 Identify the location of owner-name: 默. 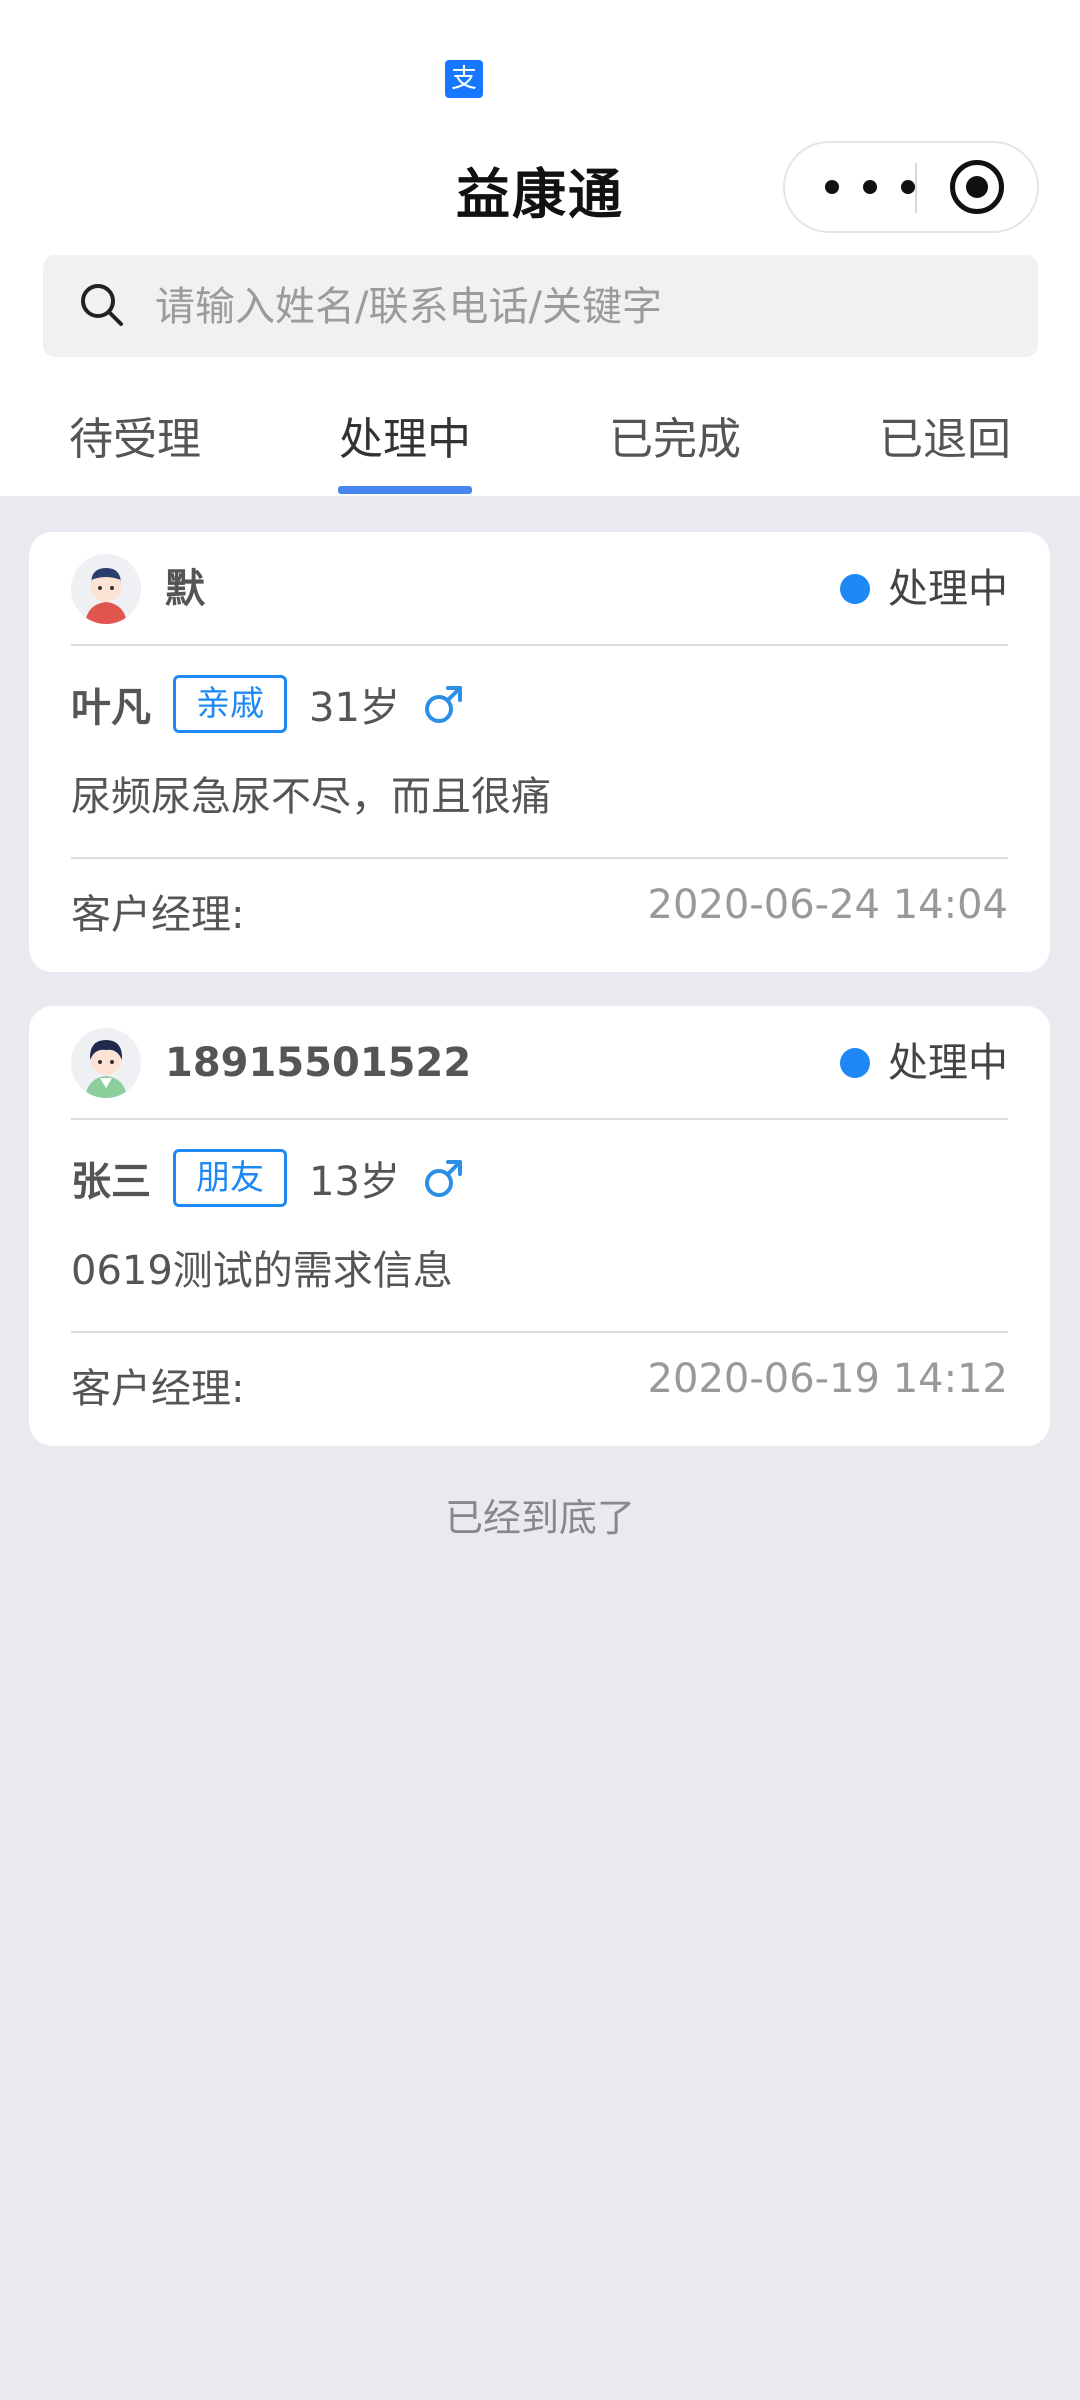
(185, 589).